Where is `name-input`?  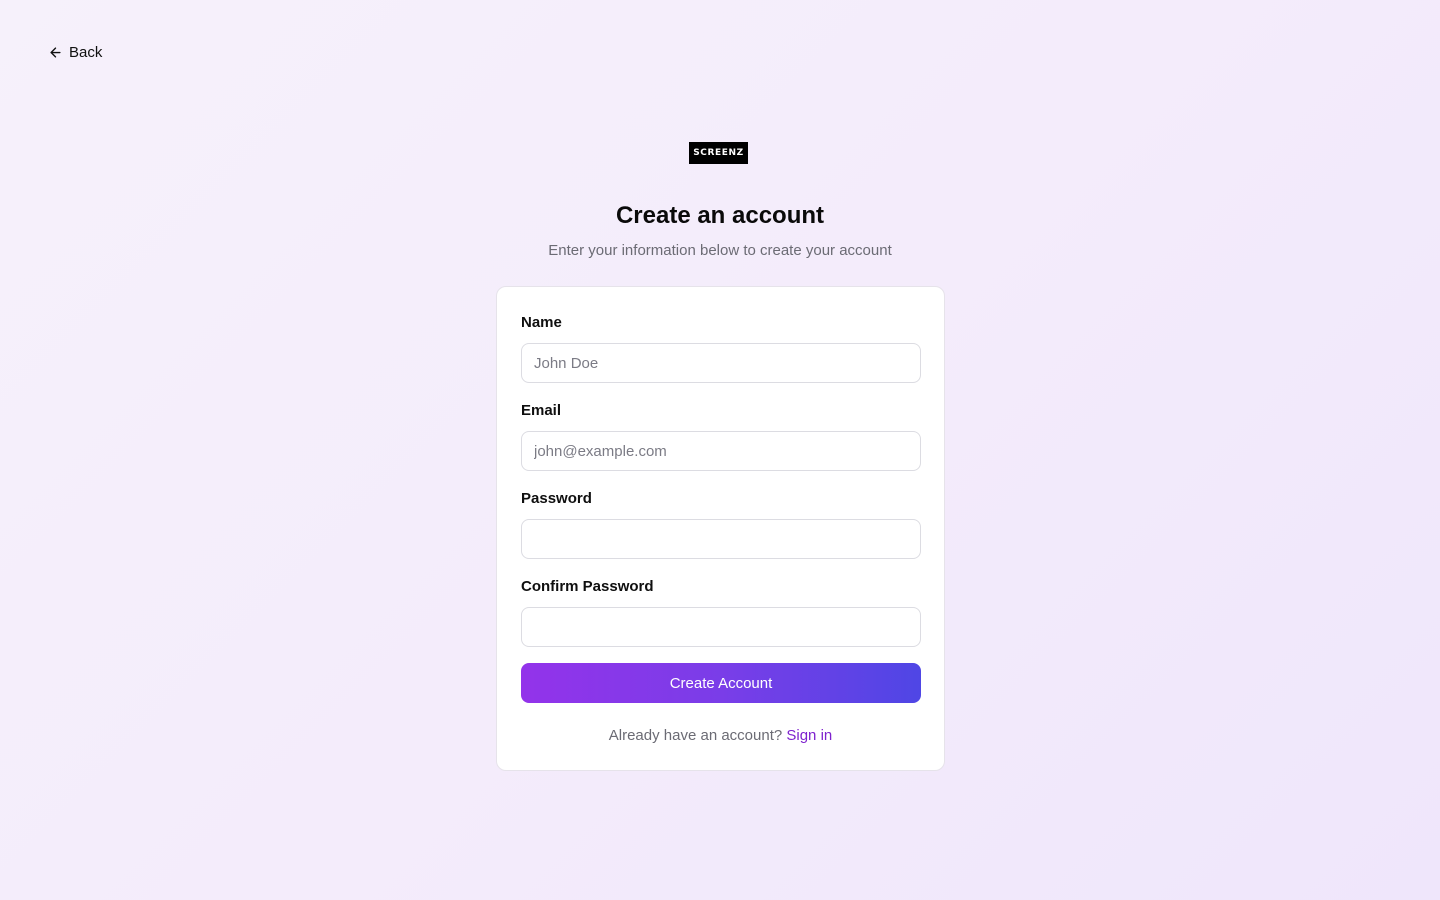 name-input is located at coordinates (721, 363).